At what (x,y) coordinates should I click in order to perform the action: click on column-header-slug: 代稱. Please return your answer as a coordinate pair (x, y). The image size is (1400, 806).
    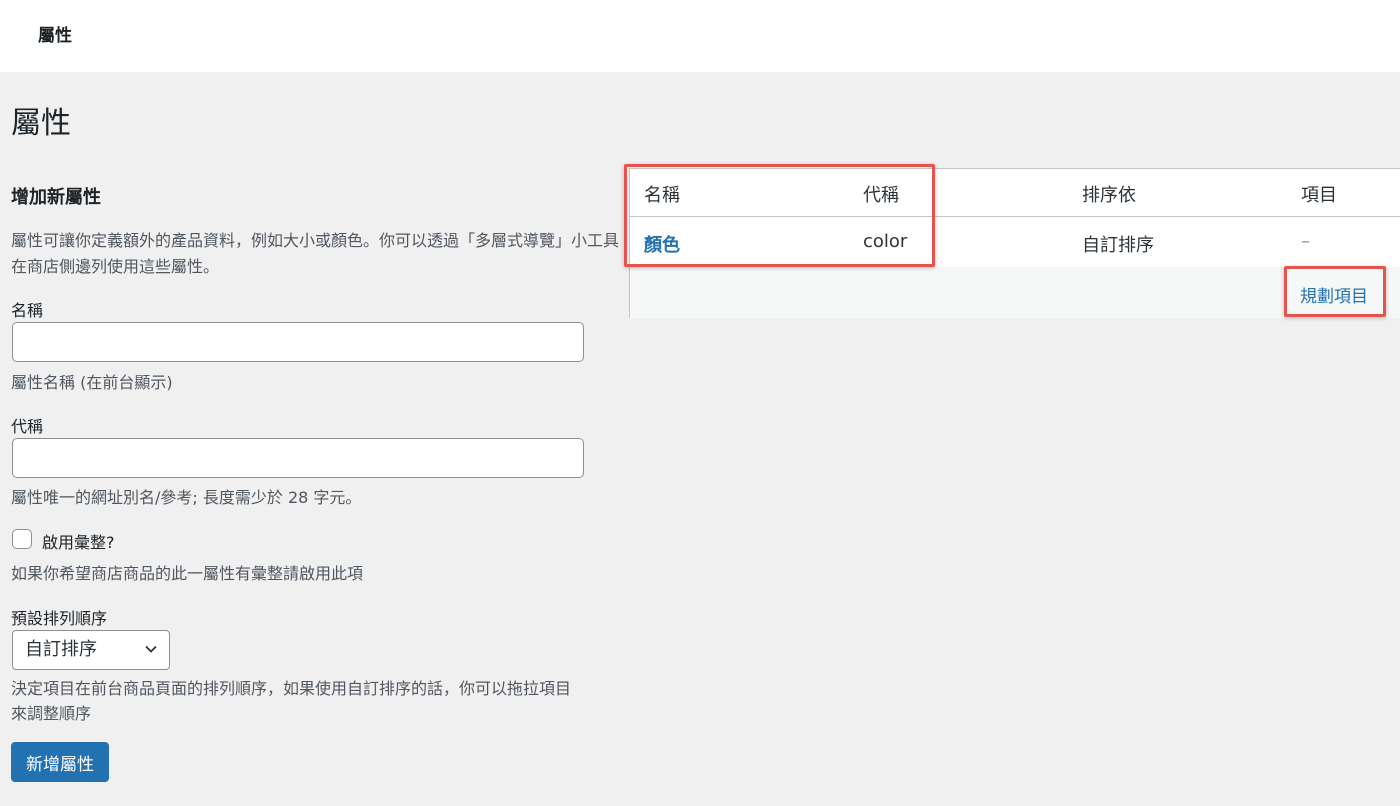
    Looking at the image, I should click on (881, 194).